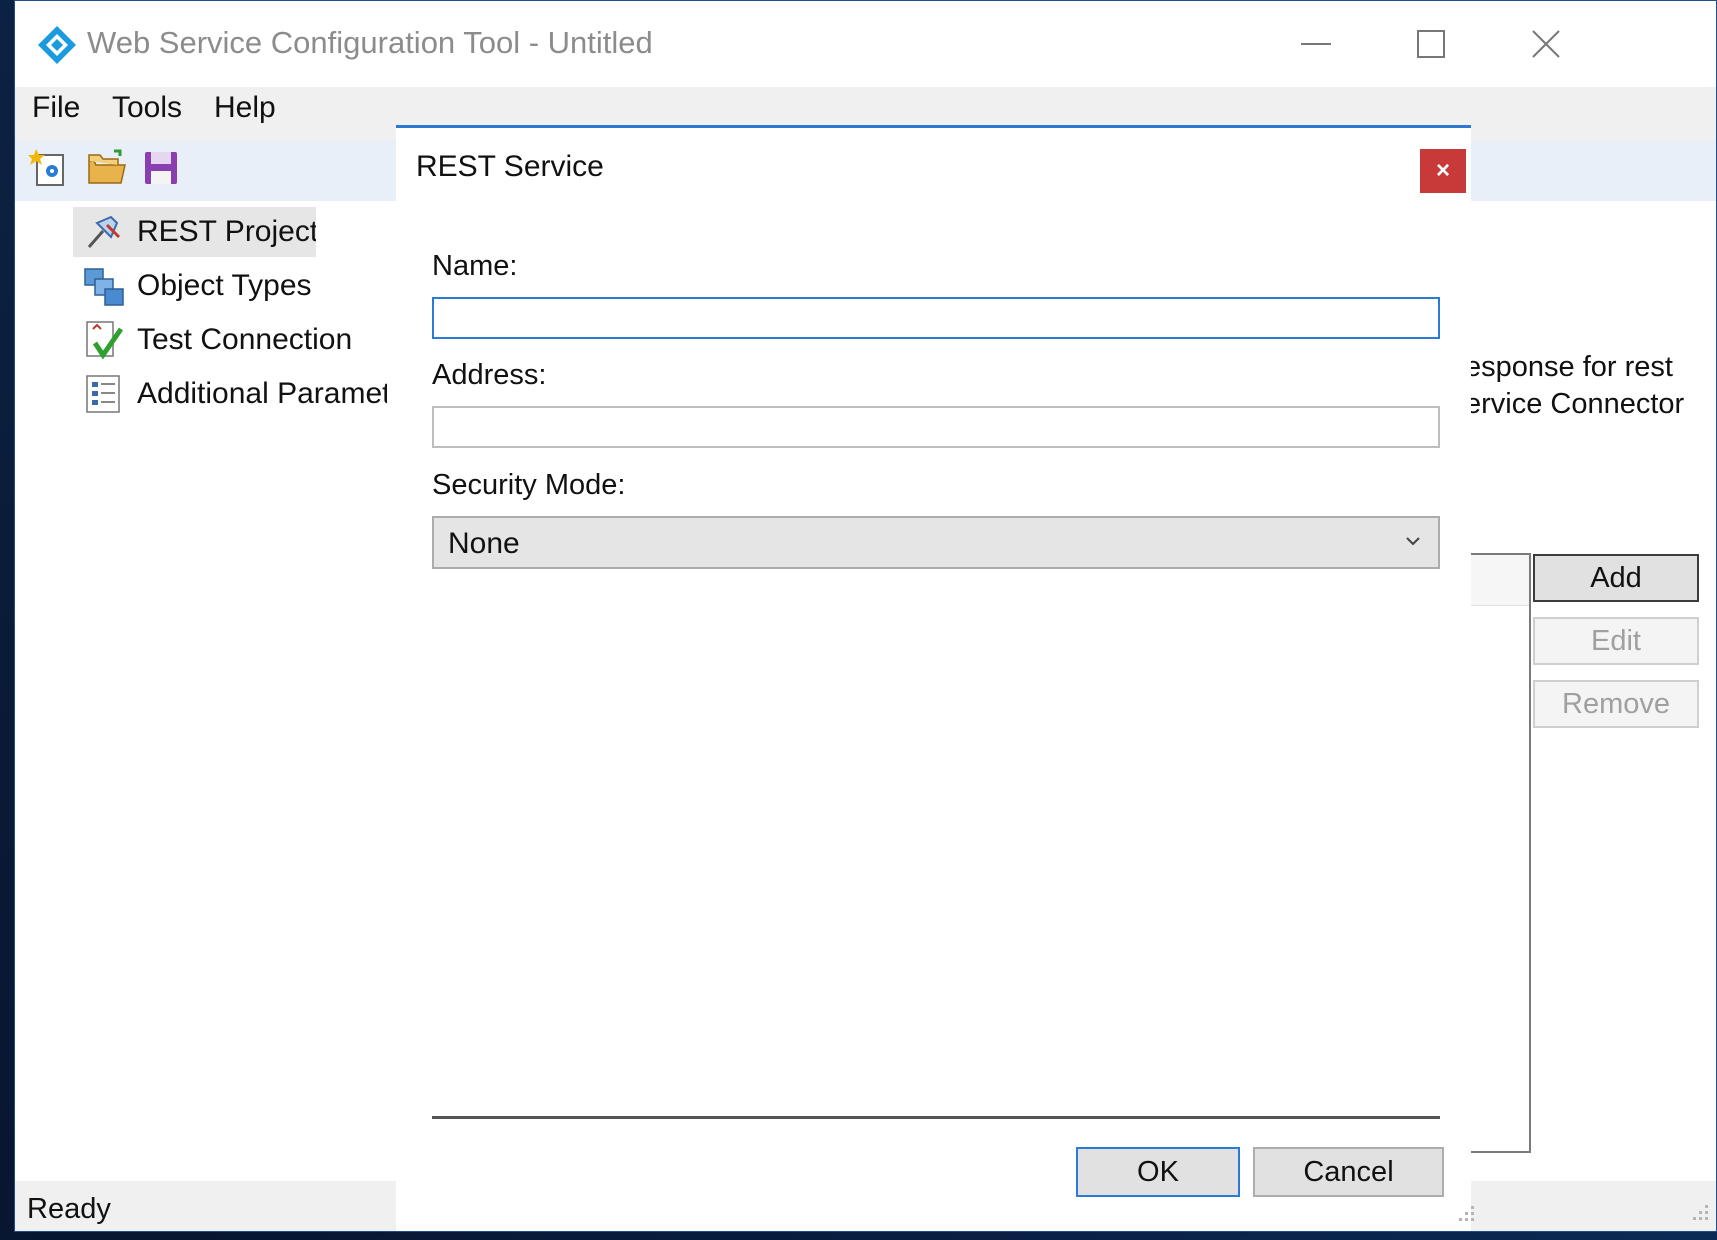  I want to click on tree-item-object-types: Object Types, so click(223, 286).